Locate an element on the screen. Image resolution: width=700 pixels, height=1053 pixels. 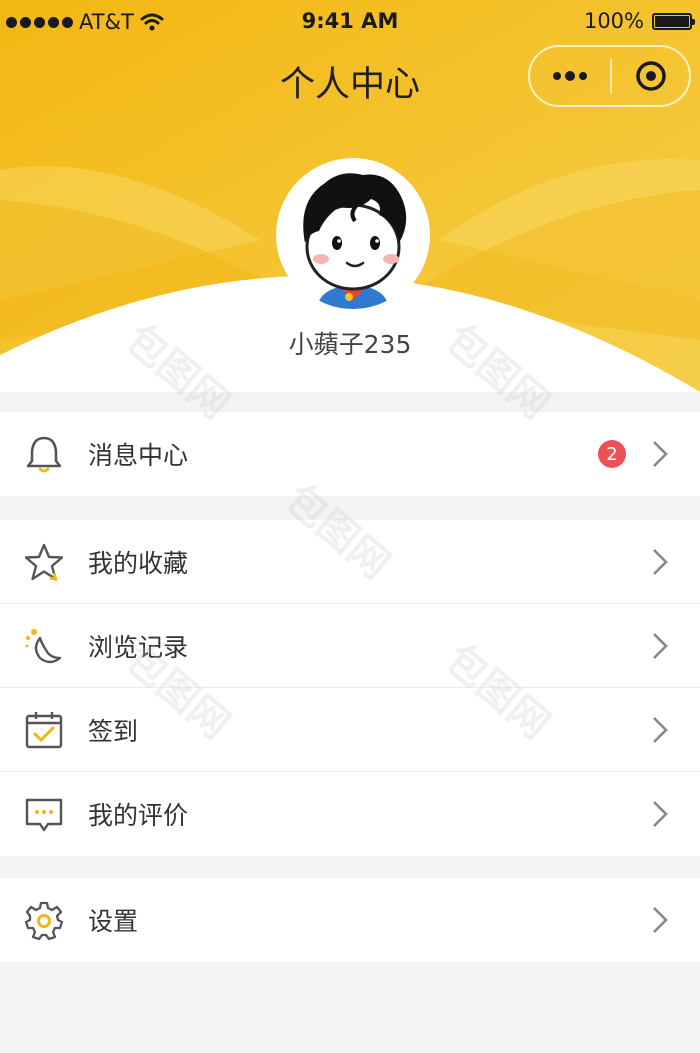
avatar is located at coordinates (353, 235).